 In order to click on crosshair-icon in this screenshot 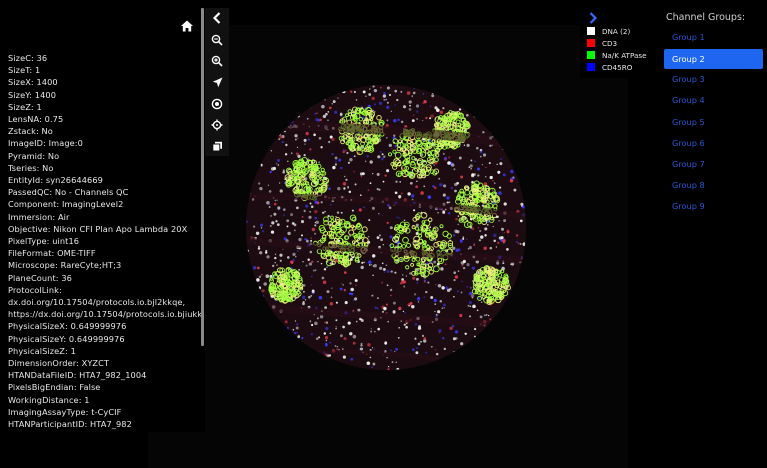, I will do `click(217, 125)`.